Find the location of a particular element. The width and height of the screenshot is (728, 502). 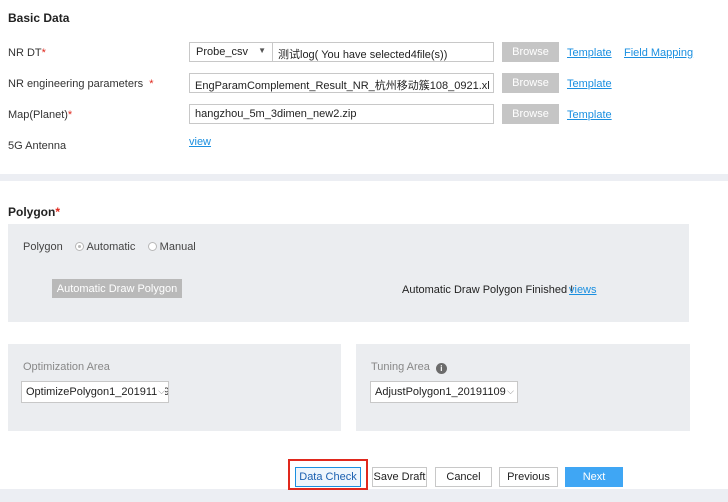

tuning-area-select: AdjustPolygon1_201911091 ⌵ is located at coordinates (444, 392).